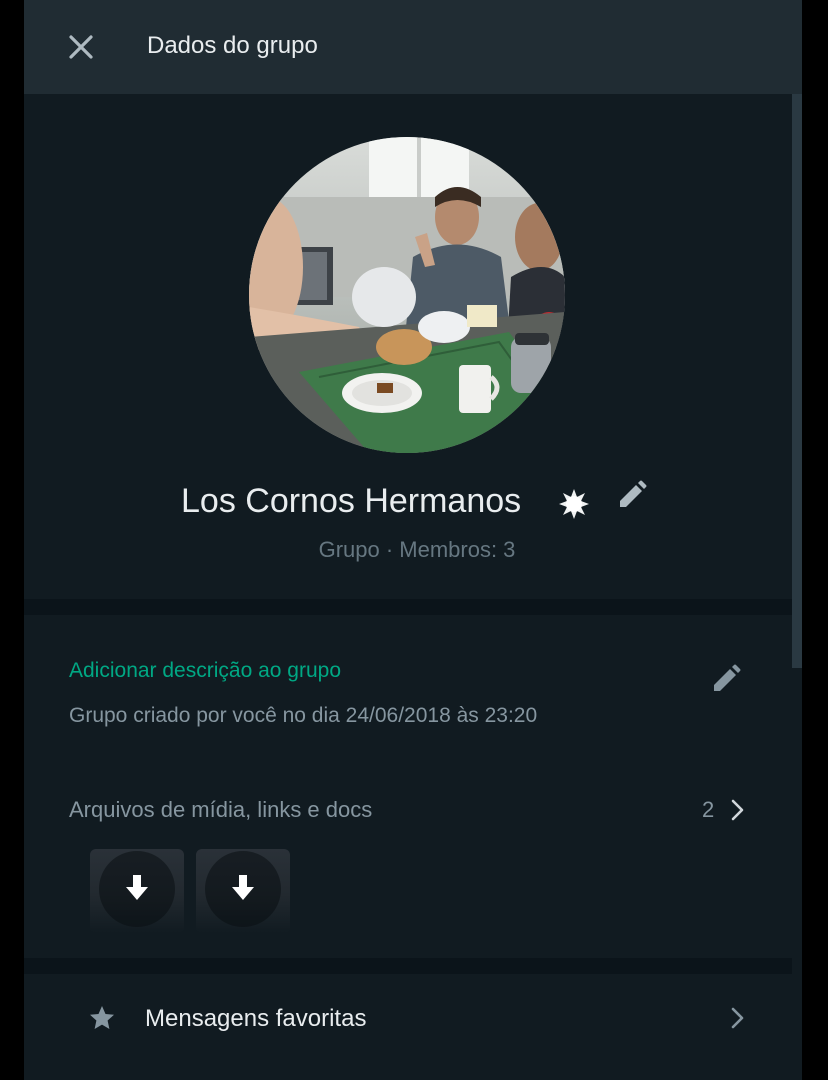 Image resolution: width=828 pixels, height=1080 pixels. I want to click on close-button, so click(81, 47).